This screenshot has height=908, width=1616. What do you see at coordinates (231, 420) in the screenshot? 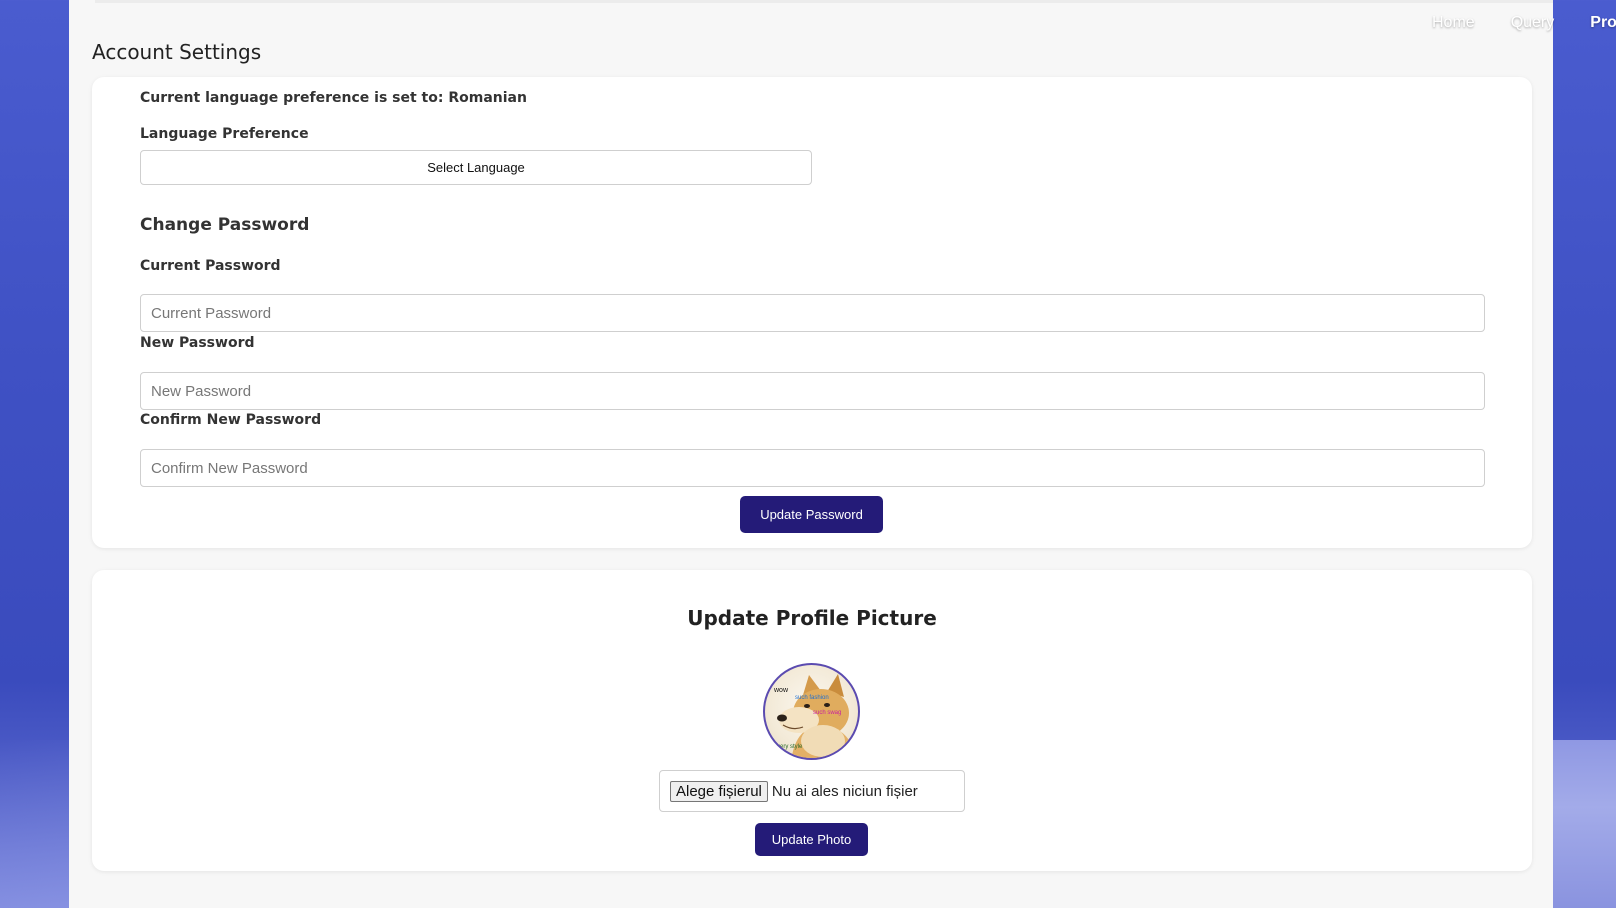
I see `confirm-password-label: Confirm New Password` at bounding box center [231, 420].